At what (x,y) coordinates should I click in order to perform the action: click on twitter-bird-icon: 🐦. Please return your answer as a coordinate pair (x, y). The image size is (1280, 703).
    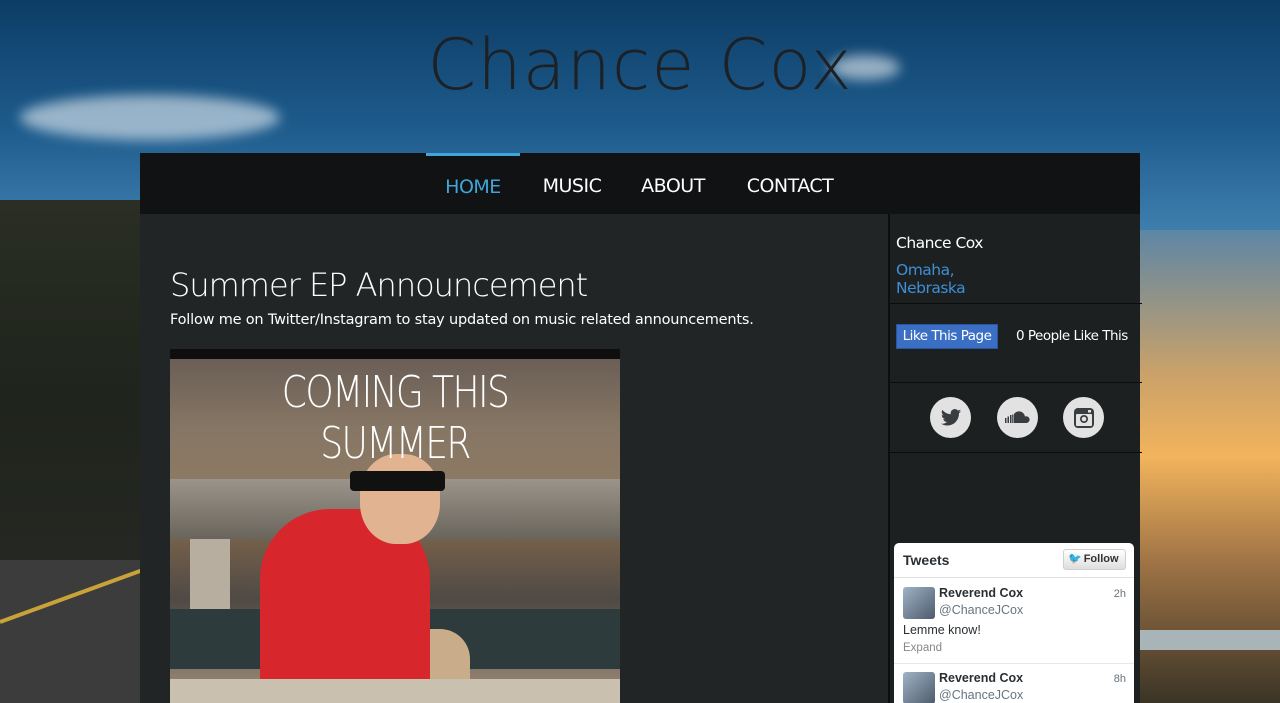
    Looking at the image, I should click on (1075, 559).